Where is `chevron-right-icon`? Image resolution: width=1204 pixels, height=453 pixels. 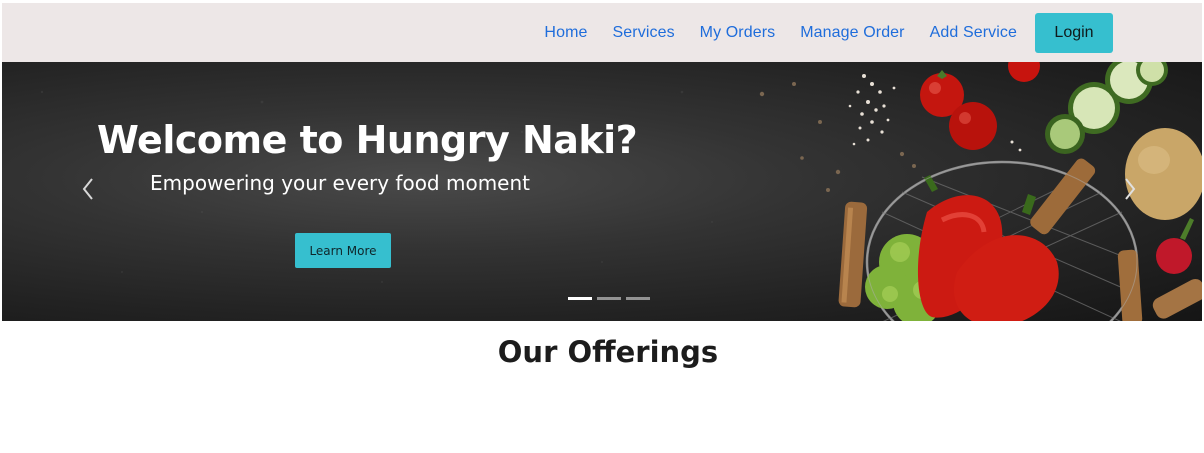
chevron-right-icon is located at coordinates (1130, 189).